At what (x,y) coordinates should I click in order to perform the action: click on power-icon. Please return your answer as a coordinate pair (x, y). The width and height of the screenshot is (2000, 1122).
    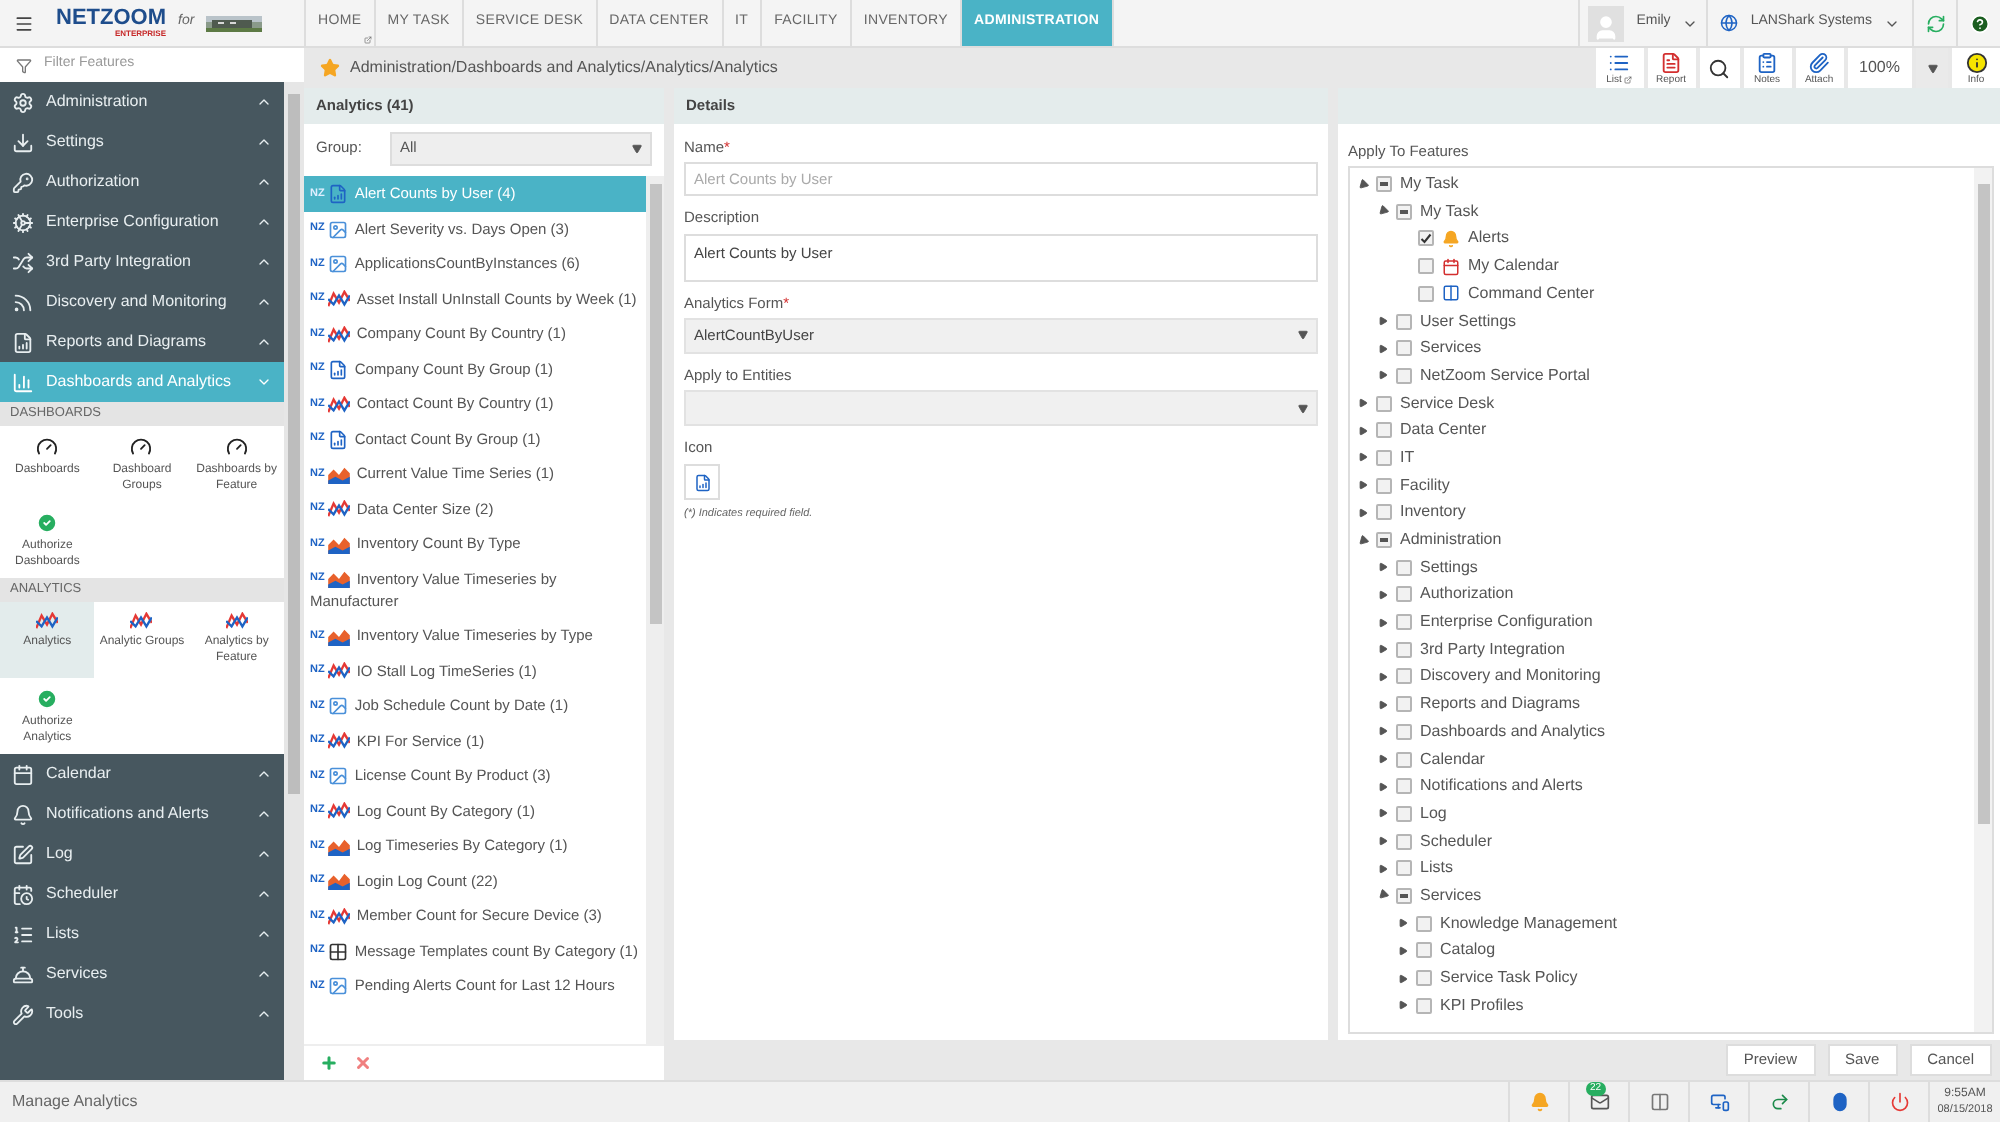
    Looking at the image, I should click on (1899, 1102).